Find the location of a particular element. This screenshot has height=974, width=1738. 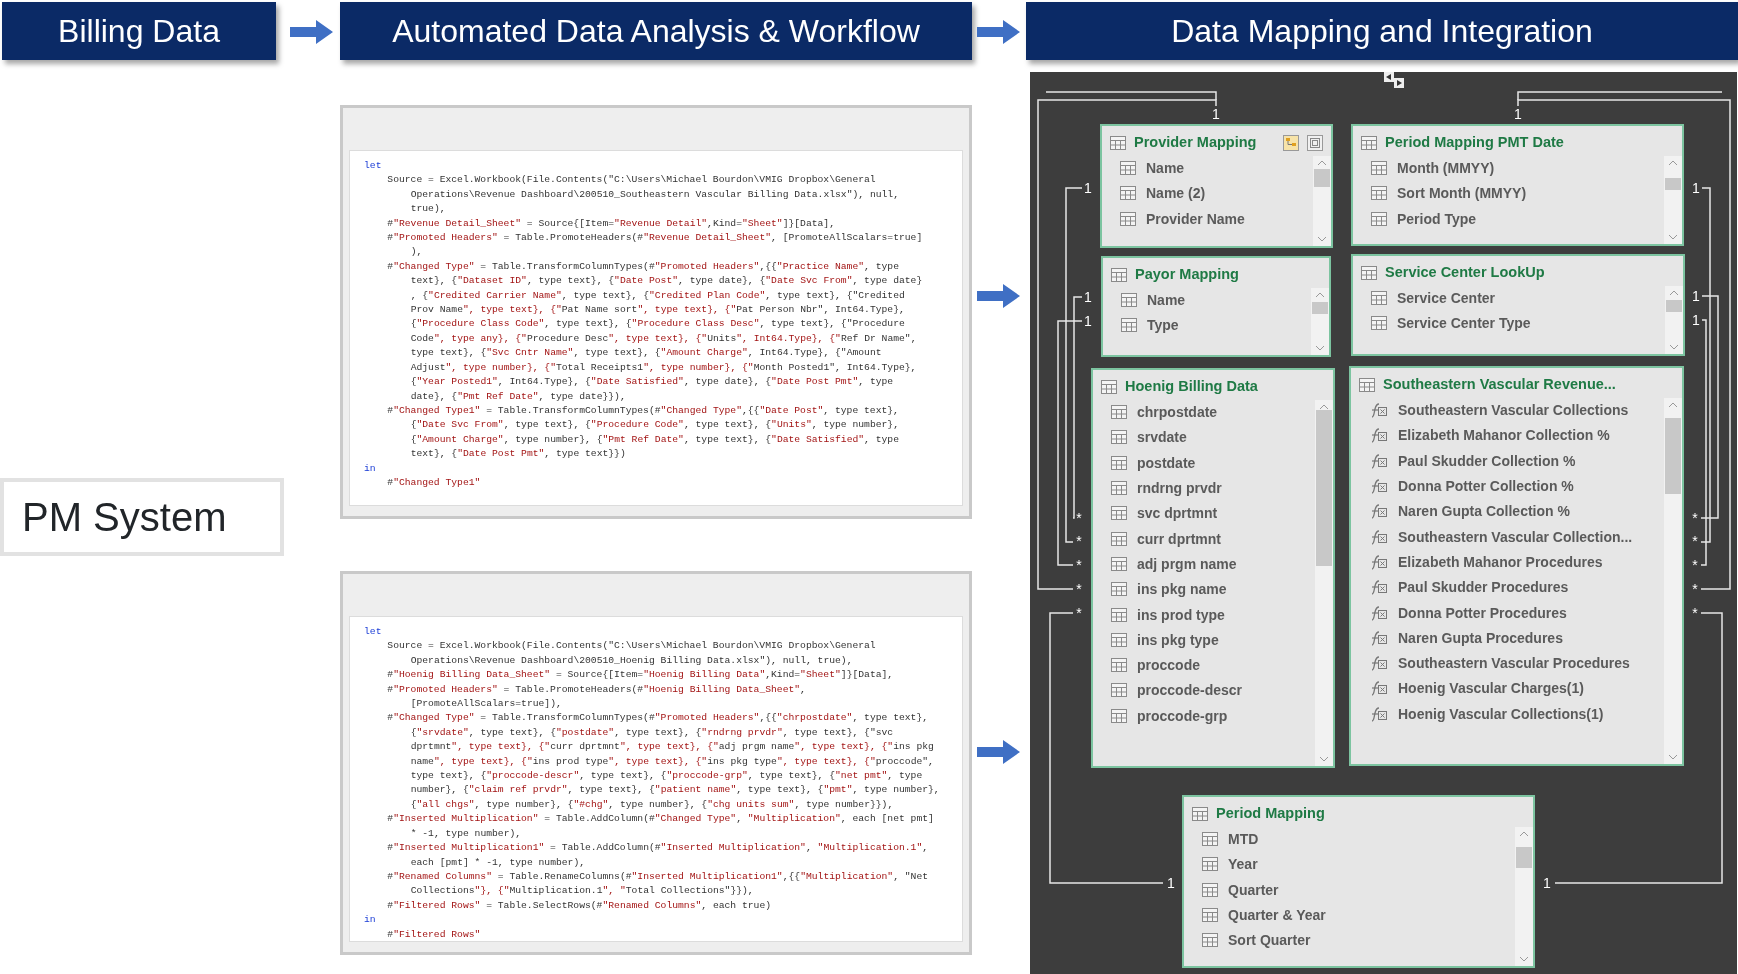

field-name: ins prod type is located at coordinates (1181, 615).